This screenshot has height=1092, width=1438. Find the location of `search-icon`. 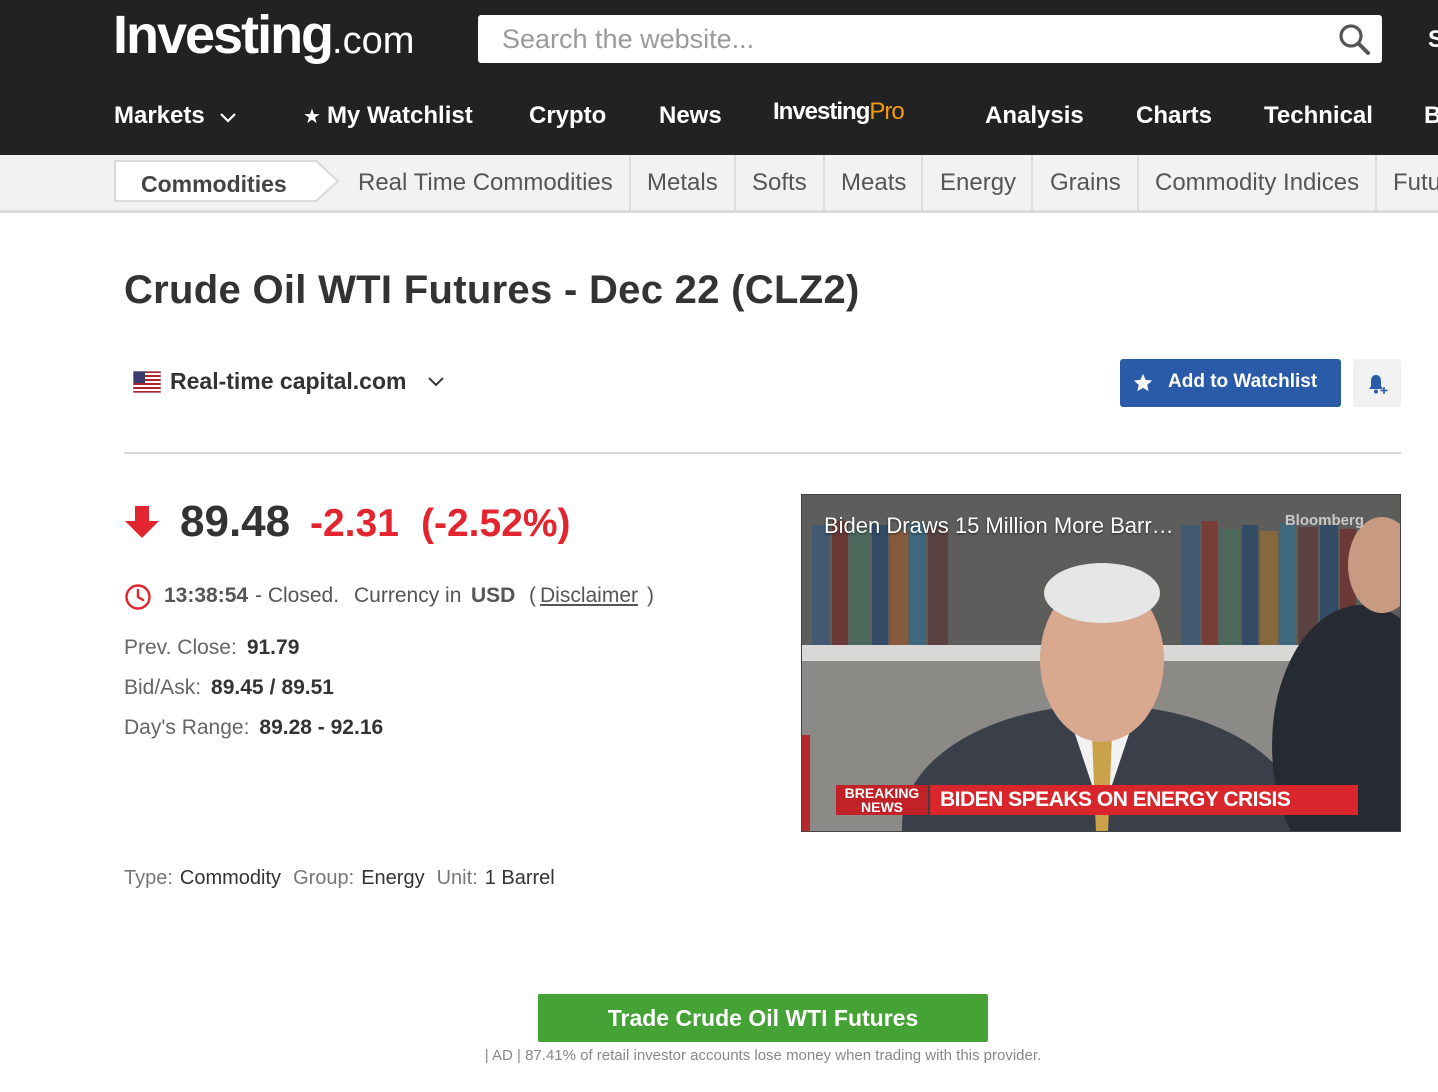

search-icon is located at coordinates (1354, 39).